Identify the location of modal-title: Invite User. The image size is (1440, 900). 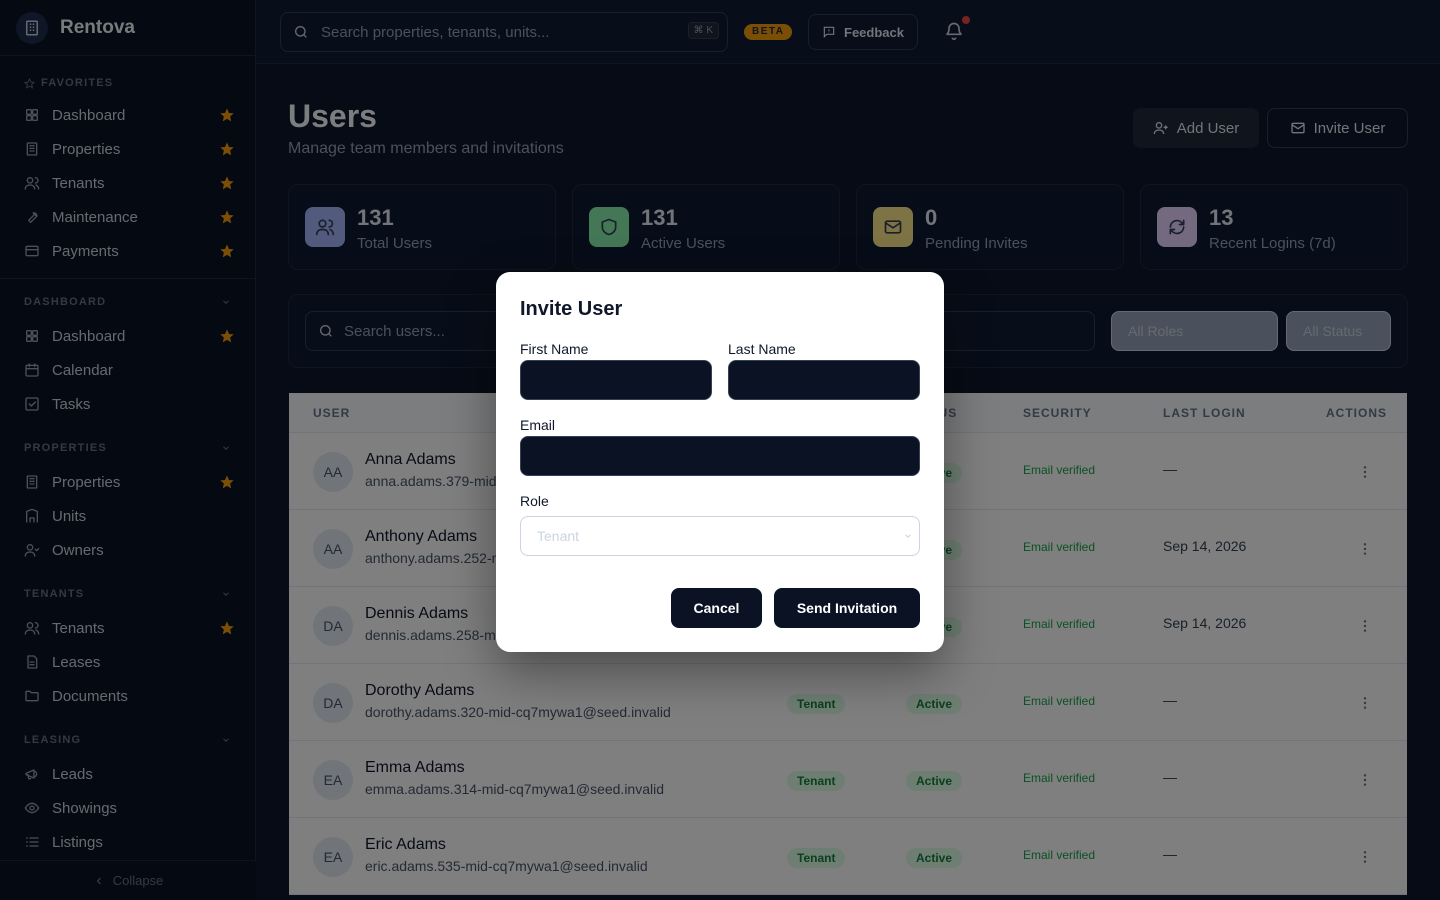
(571, 309).